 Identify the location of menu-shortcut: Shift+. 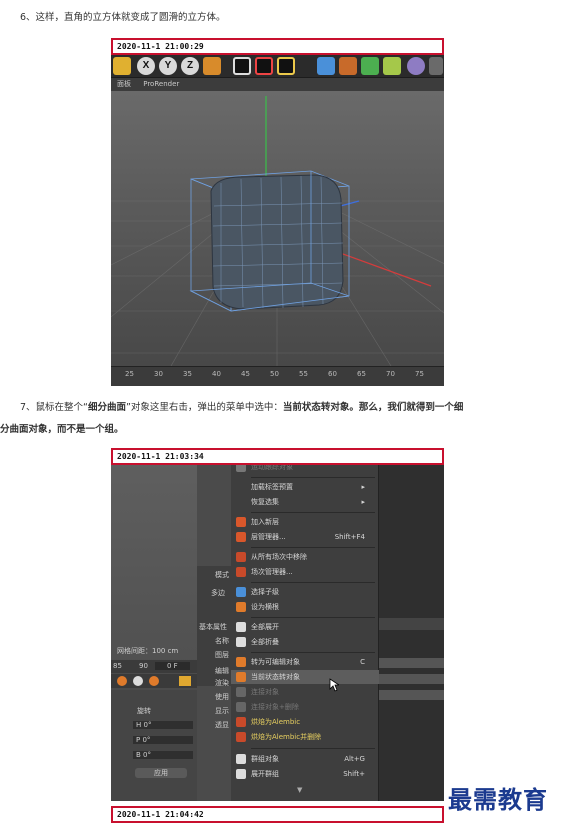
(354, 774).